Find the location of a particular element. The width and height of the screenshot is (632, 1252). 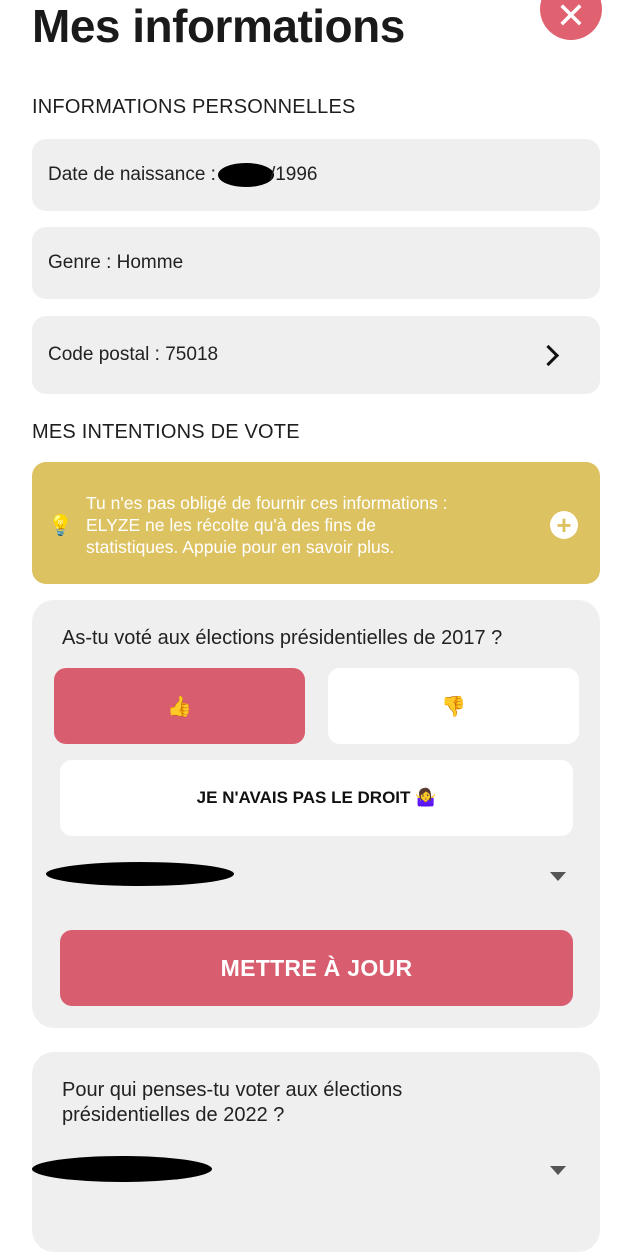

birthdate-row: Date de naissance : /1996 is located at coordinates (316, 175).